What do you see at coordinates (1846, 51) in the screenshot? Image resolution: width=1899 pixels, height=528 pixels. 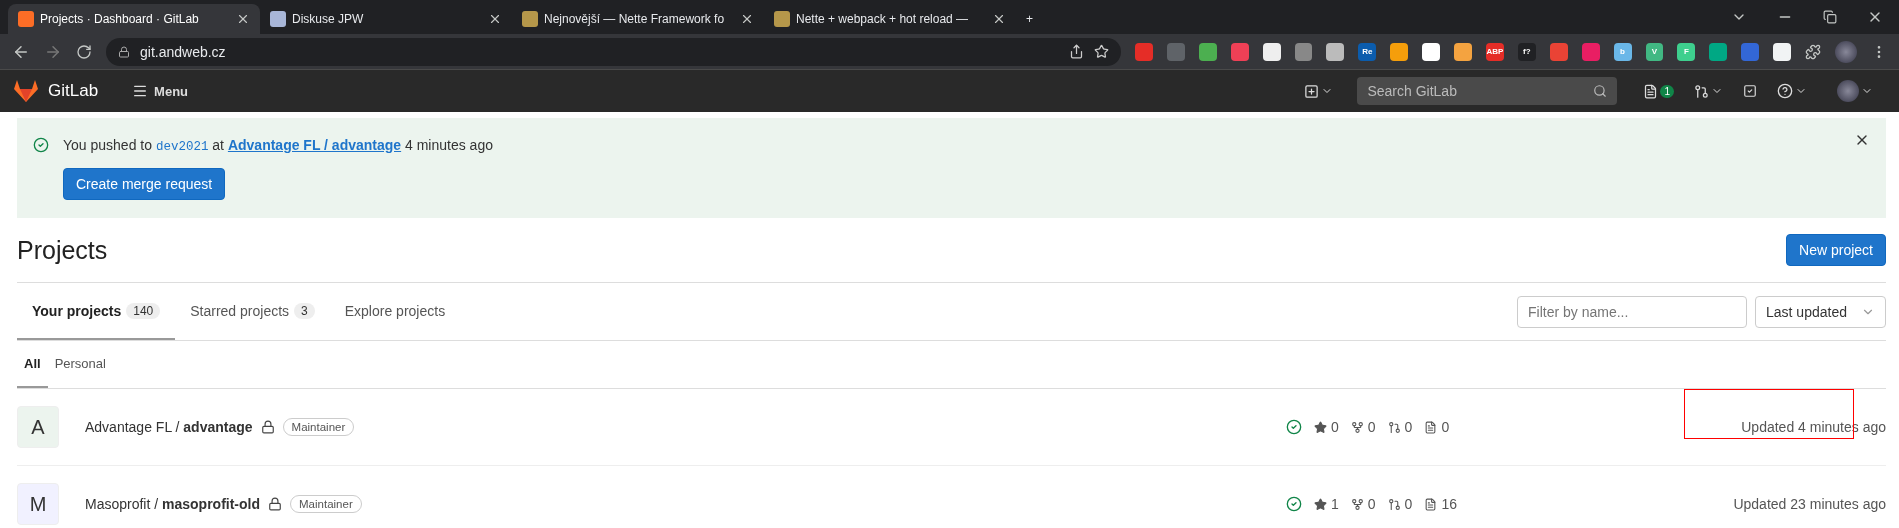 I see `profile-avatar` at bounding box center [1846, 51].